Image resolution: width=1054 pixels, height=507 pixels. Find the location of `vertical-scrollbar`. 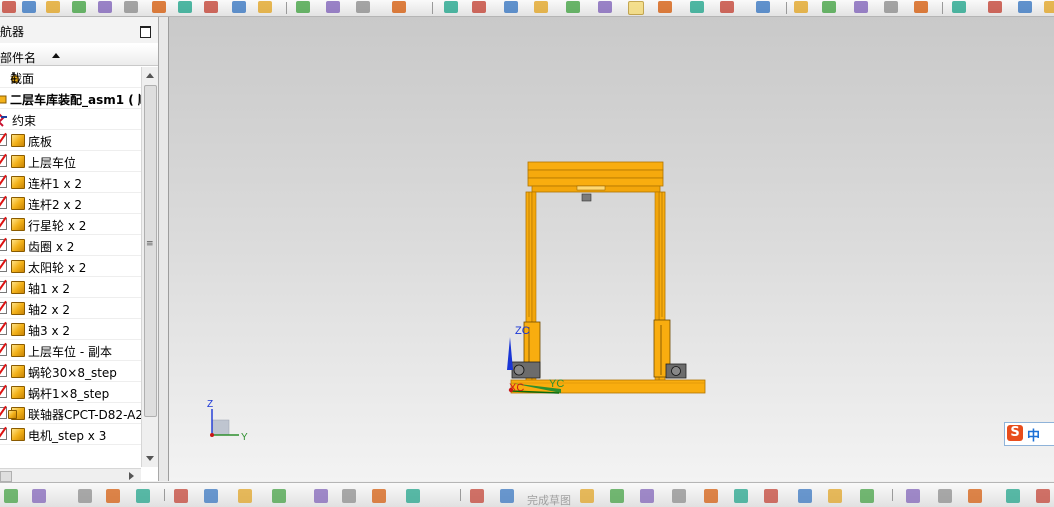

vertical-scrollbar is located at coordinates (149, 267).